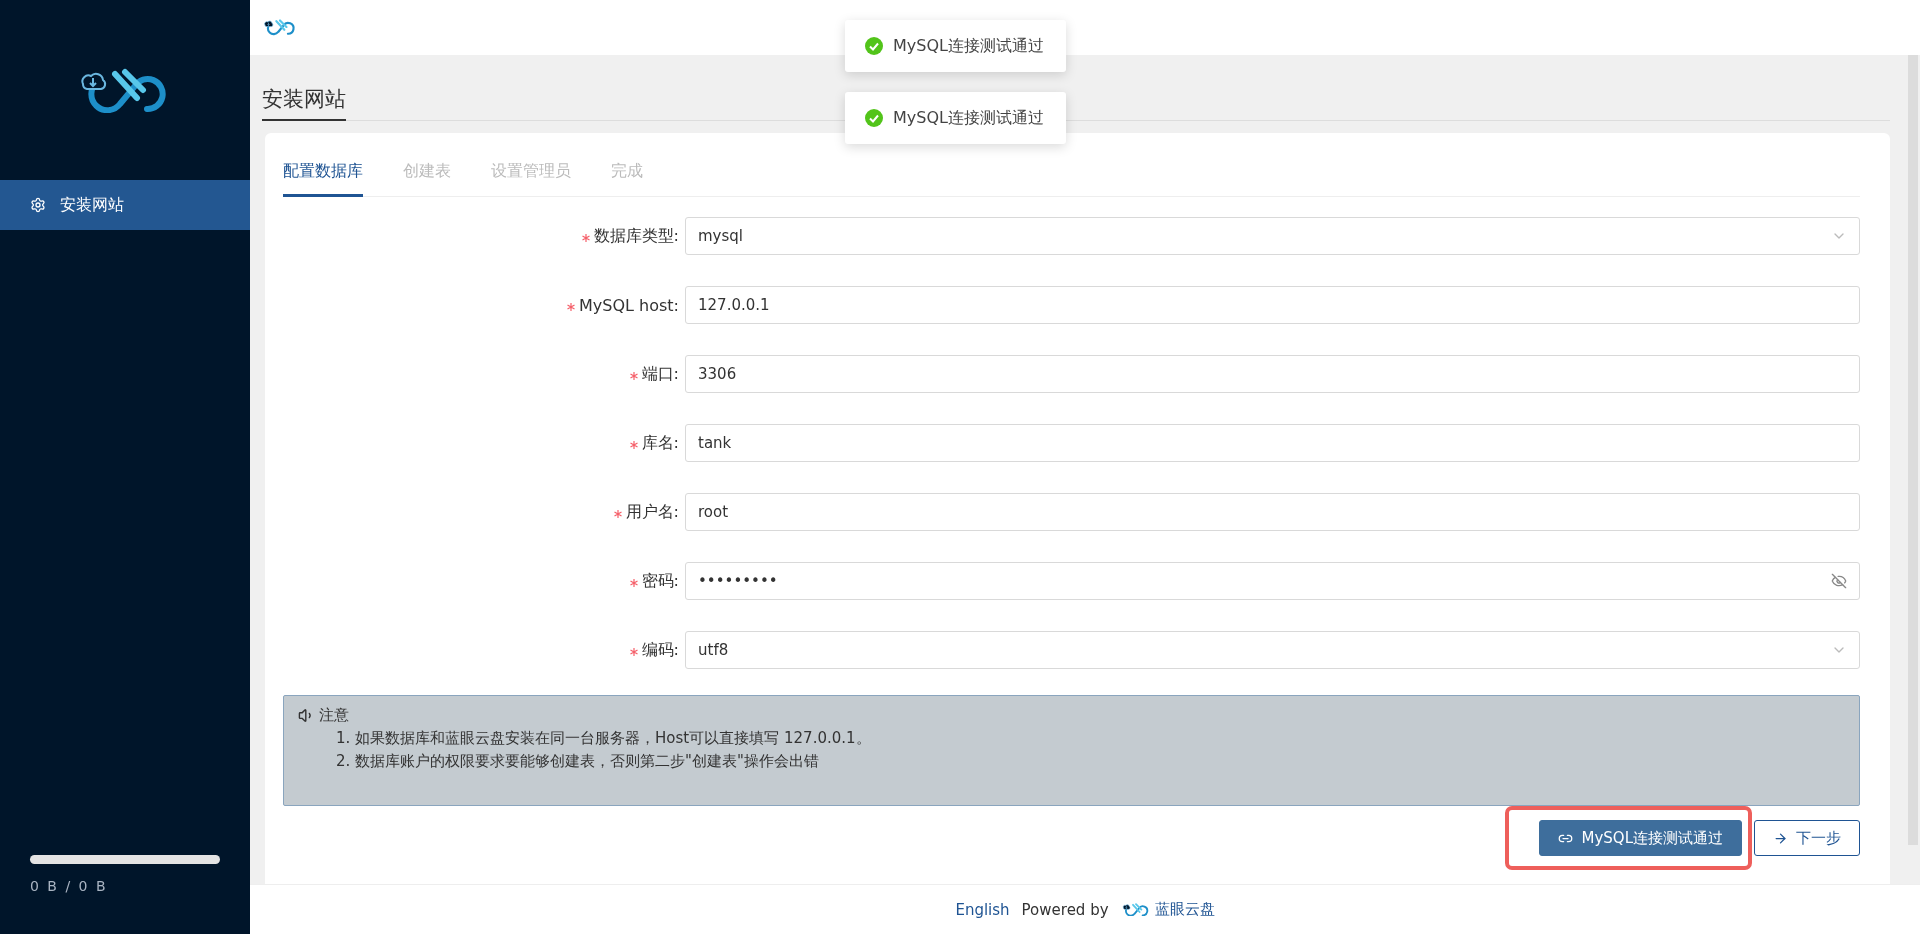 This screenshot has width=1920, height=934. I want to click on field-label: 库名:, so click(660, 443).